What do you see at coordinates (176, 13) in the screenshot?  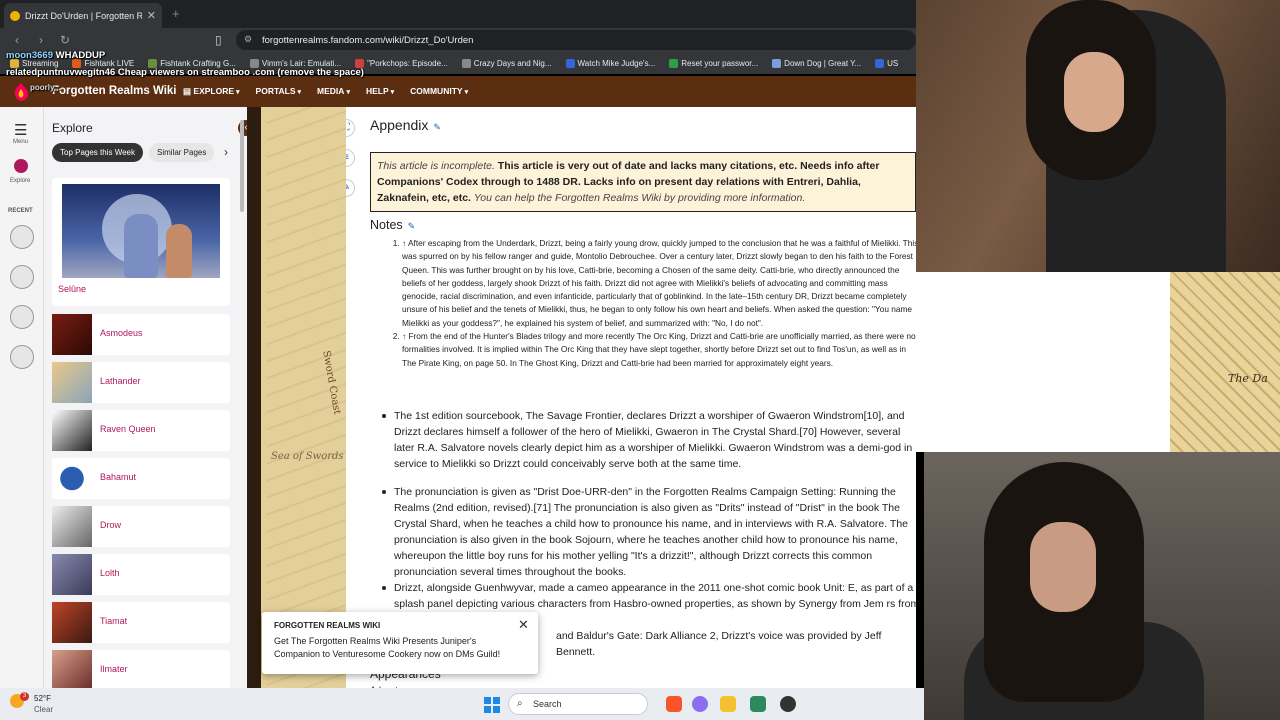 I see `new-tab-icon: +` at bounding box center [176, 13].